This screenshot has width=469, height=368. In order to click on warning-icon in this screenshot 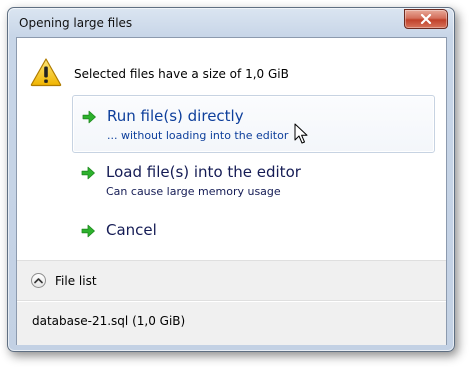, I will do `click(46, 72)`.